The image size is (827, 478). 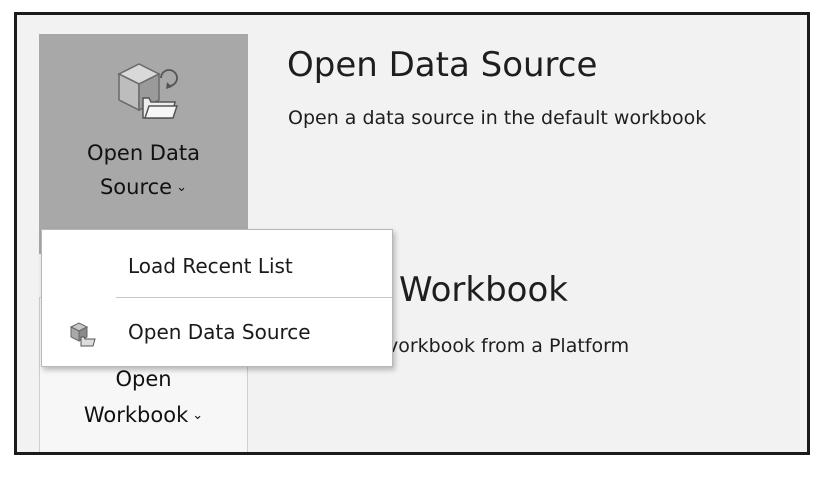 What do you see at coordinates (210, 266) in the screenshot?
I see `menu-item-label: Load Recent List` at bounding box center [210, 266].